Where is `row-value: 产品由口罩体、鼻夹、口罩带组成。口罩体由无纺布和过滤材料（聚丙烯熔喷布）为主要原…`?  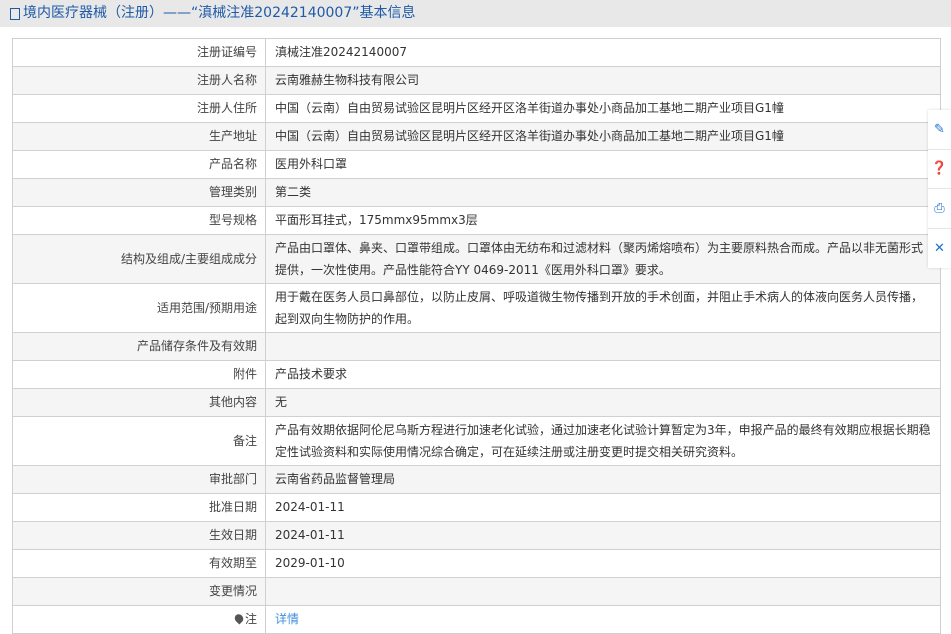 row-value: 产品由口罩体、鼻夹、口罩带组成。口罩体由无纺布和过滤材料（聚丙烯熔喷布）为主要原… is located at coordinates (603, 259).